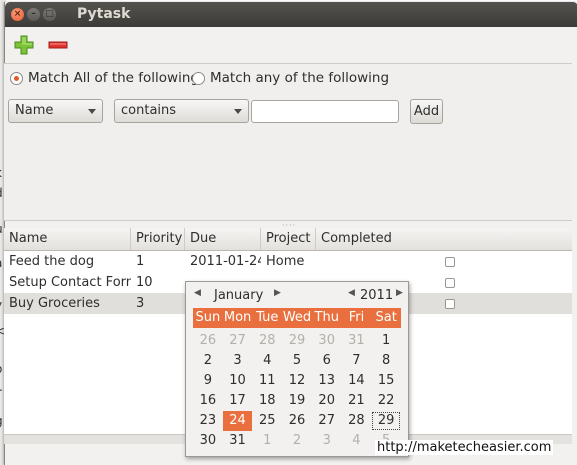 Image resolution: width=577 pixels, height=465 pixels. Describe the element at coordinates (300, 78) in the screenshot. I see `match-any-label: Match any of the following` at that location.